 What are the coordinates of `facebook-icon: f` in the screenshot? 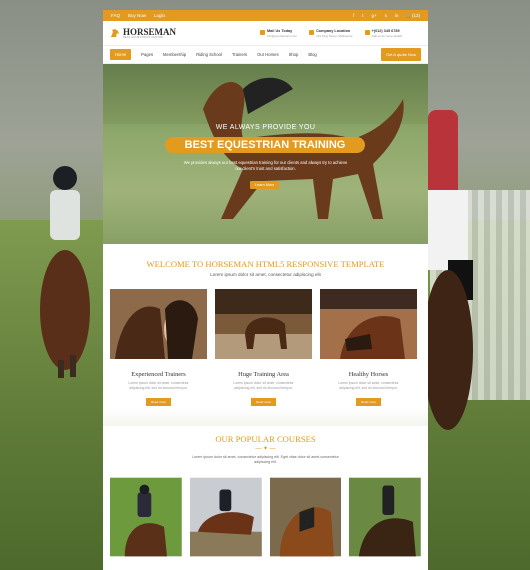 It's located at (353, 16).